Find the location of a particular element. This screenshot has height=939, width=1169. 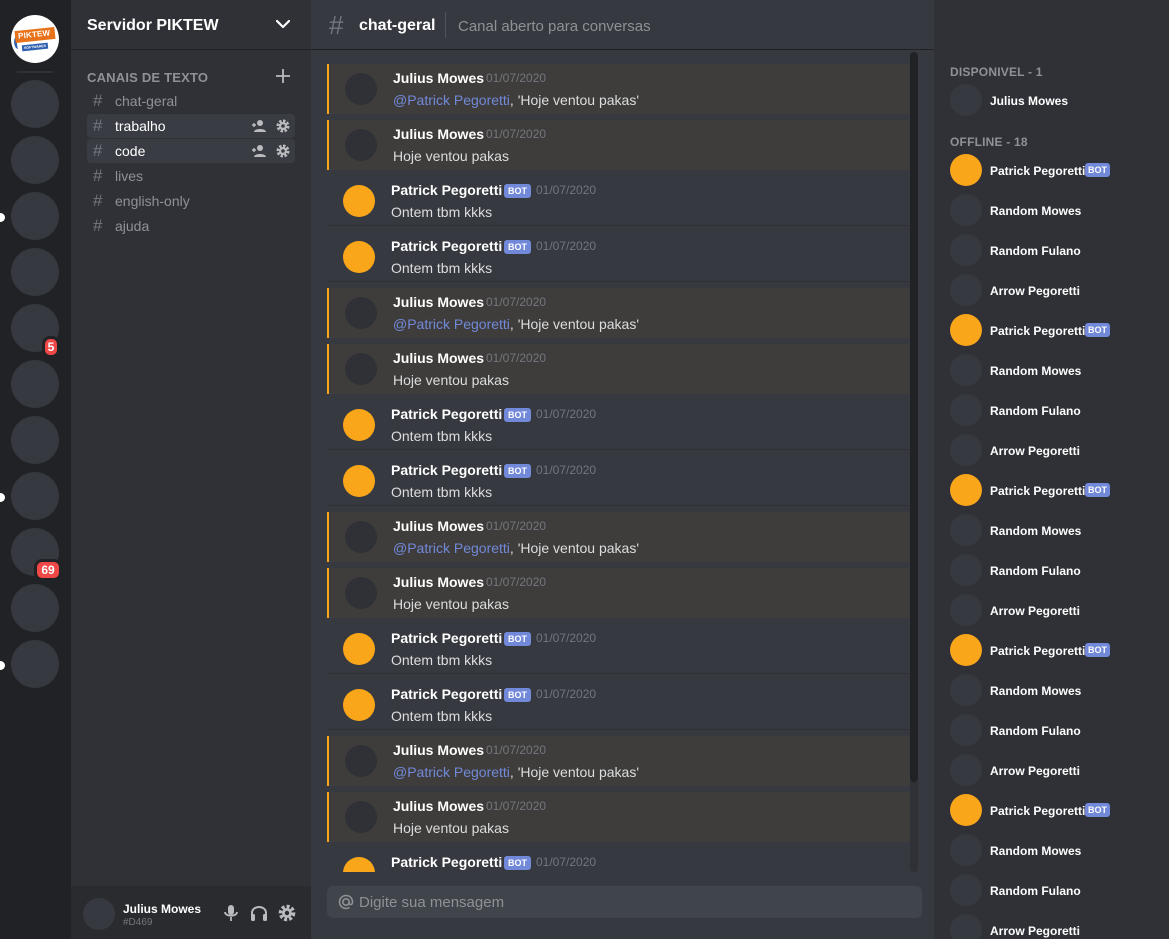

message: Patrick Pegoretti BOT 01/07/2020 is located at coordinates (618, 860).